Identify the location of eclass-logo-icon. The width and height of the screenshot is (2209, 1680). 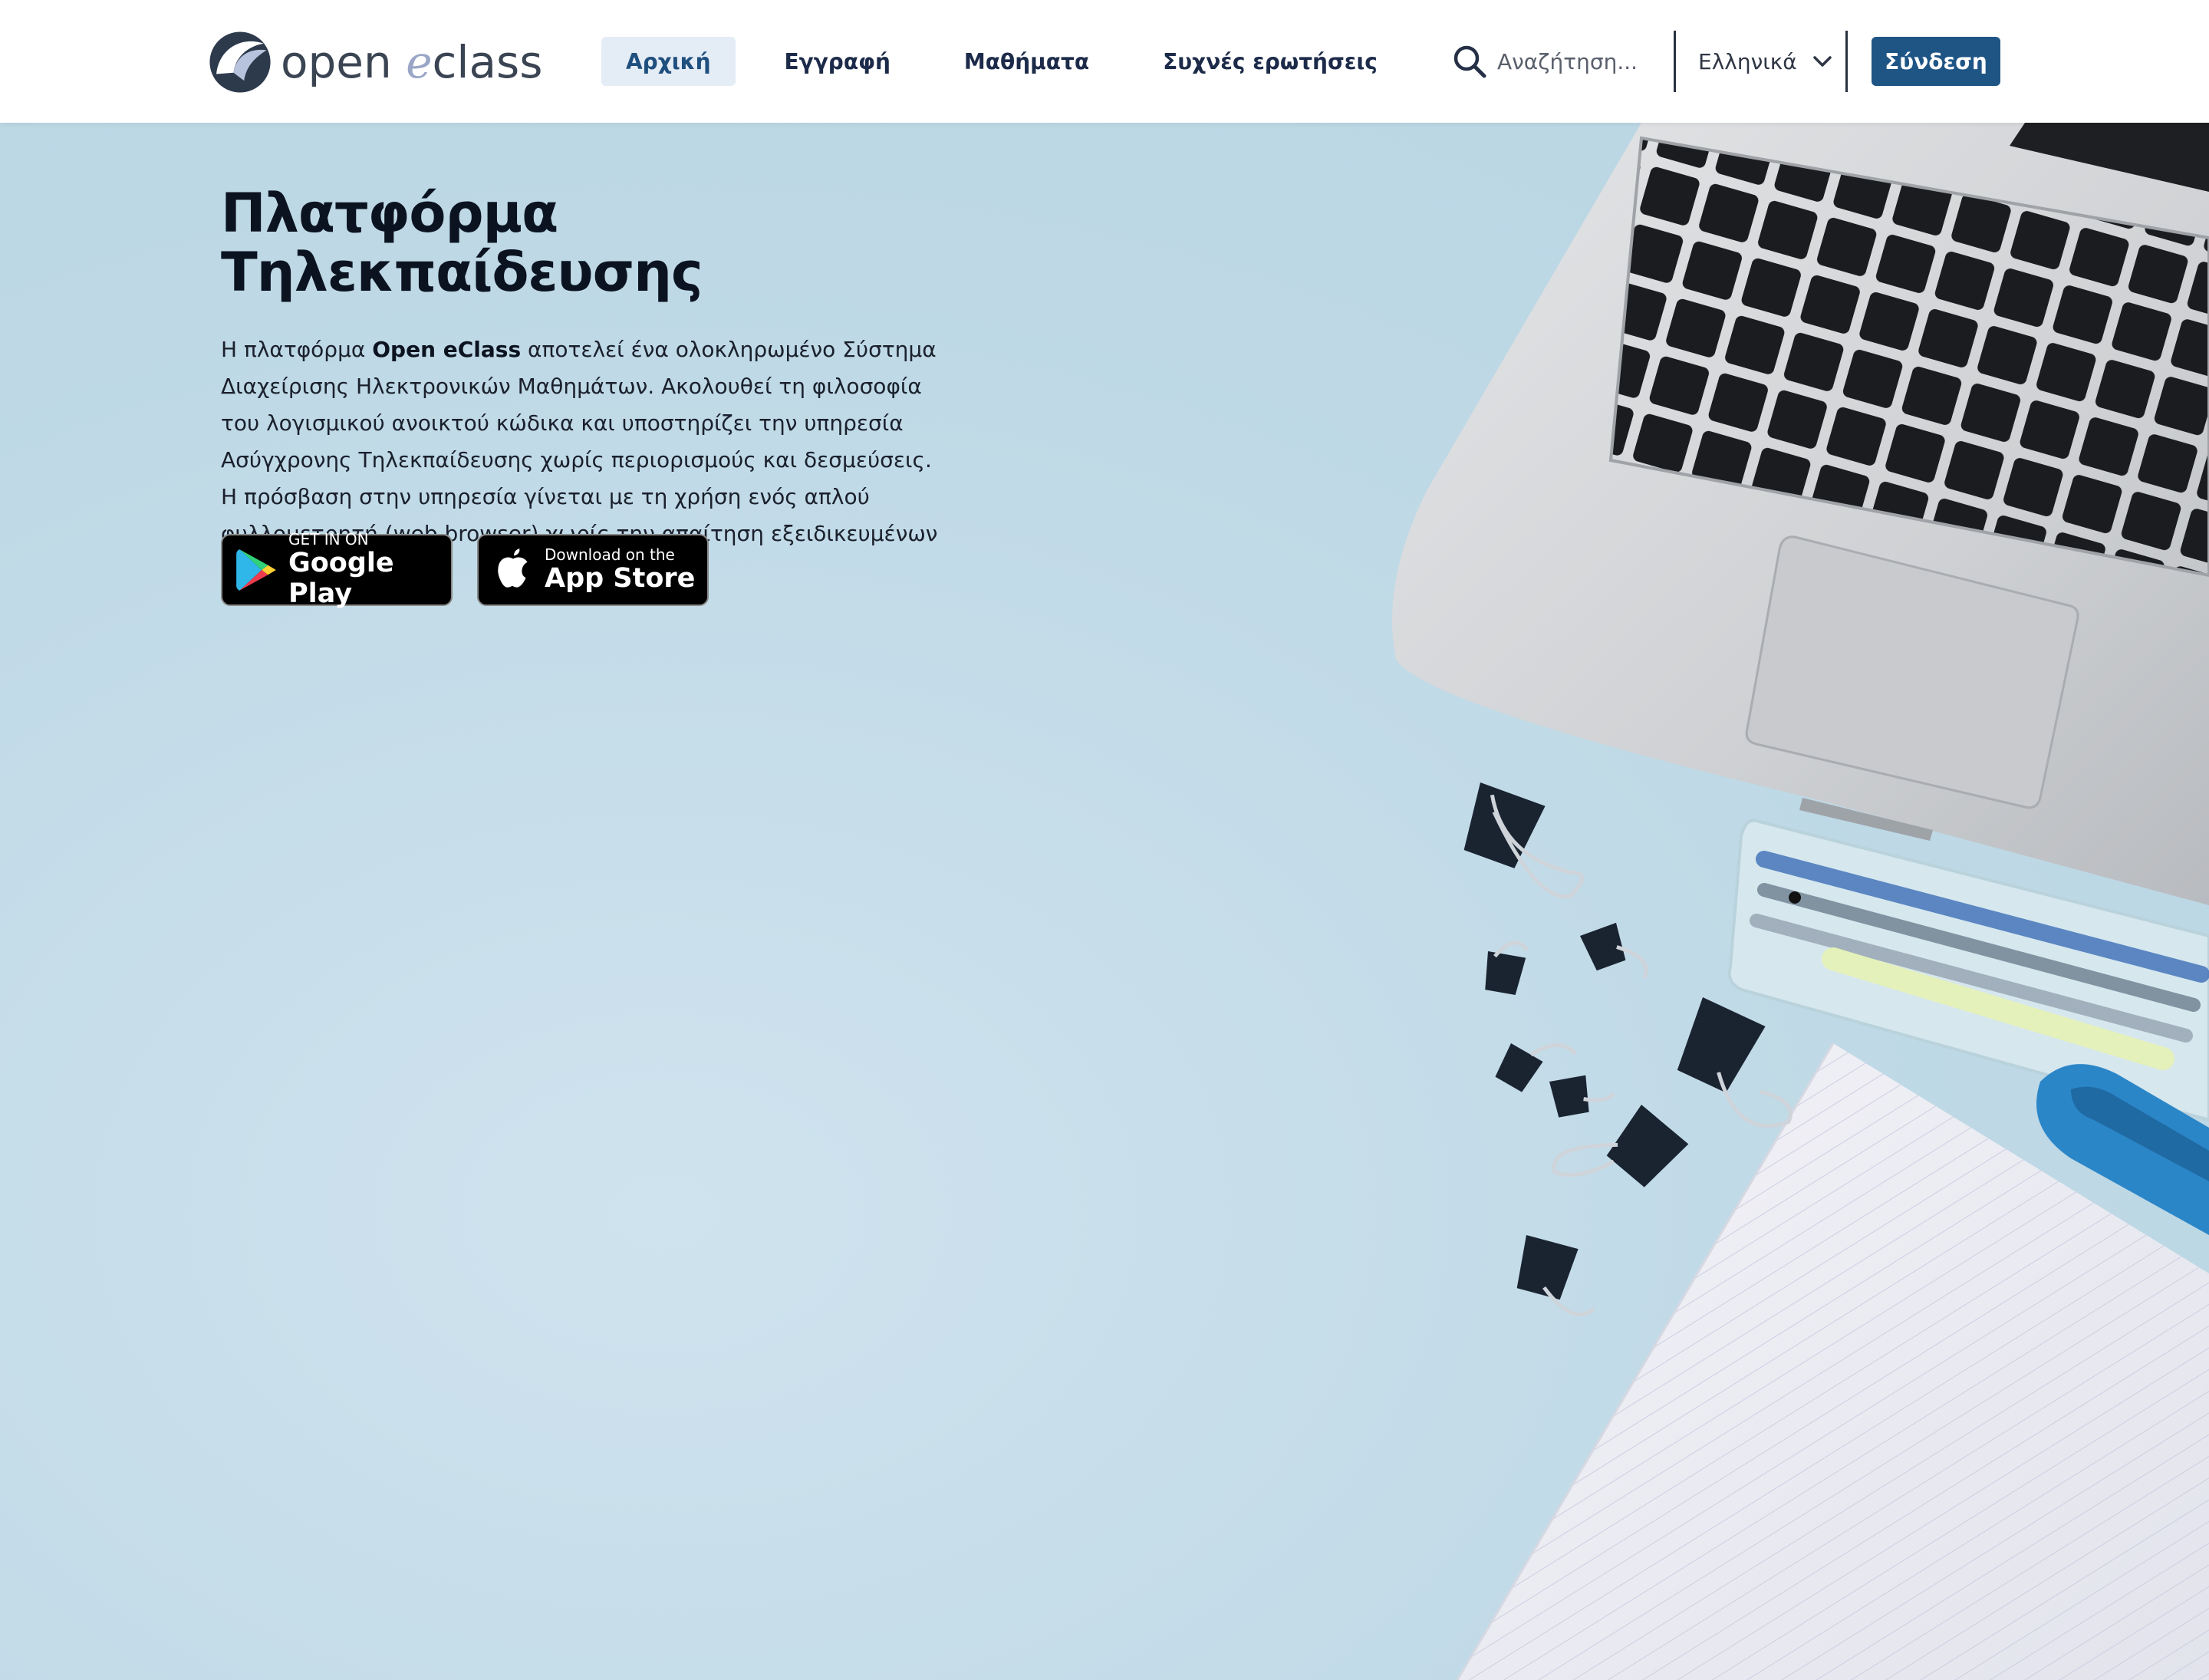
(240, 62).